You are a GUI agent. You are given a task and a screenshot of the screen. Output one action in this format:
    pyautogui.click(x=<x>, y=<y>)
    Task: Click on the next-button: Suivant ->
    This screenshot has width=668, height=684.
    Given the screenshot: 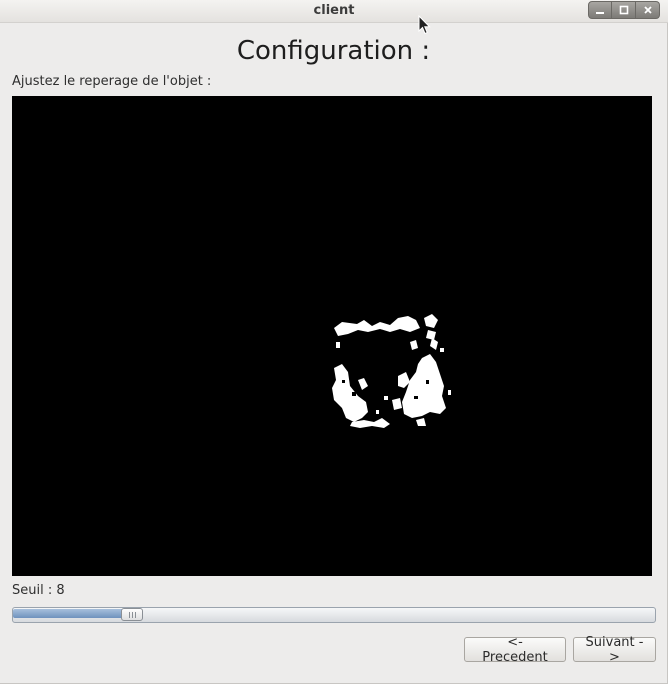 What is the action you would take?
    pyautogui.click(x=614, y=650)
    